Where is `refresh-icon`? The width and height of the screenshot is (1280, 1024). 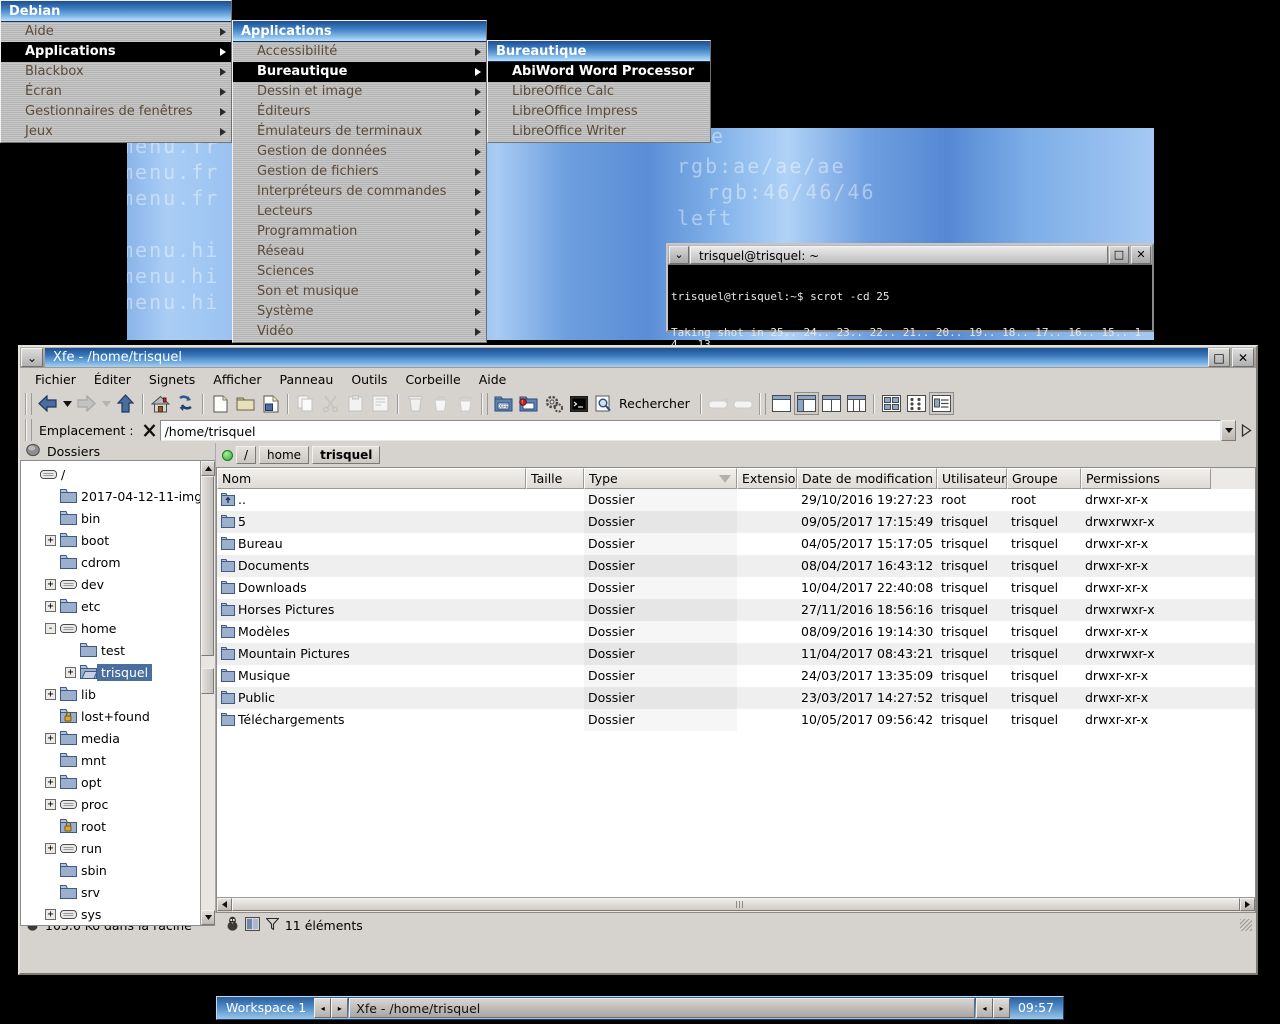
refresh-icon is located at coordinates (185, 403).